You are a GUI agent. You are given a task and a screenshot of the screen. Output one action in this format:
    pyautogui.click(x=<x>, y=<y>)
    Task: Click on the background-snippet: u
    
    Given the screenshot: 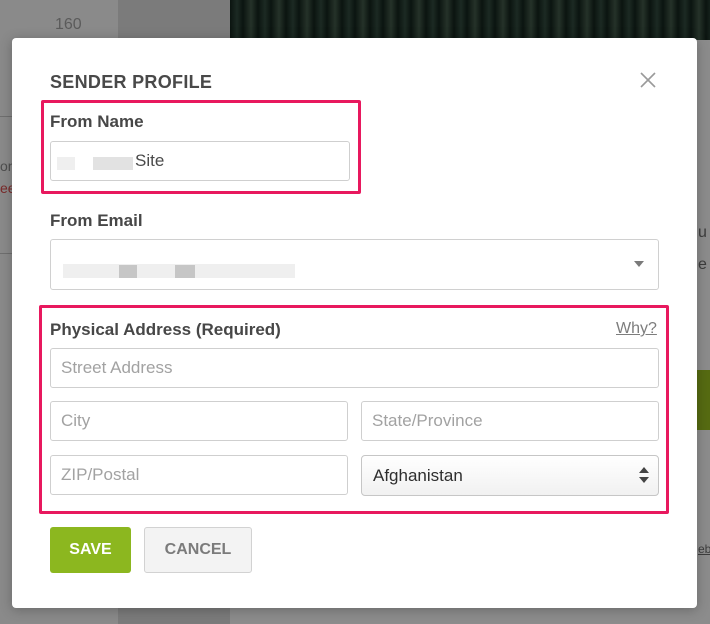 What is the action you would take?
    pyautogui.click(x=702, y=232)
    